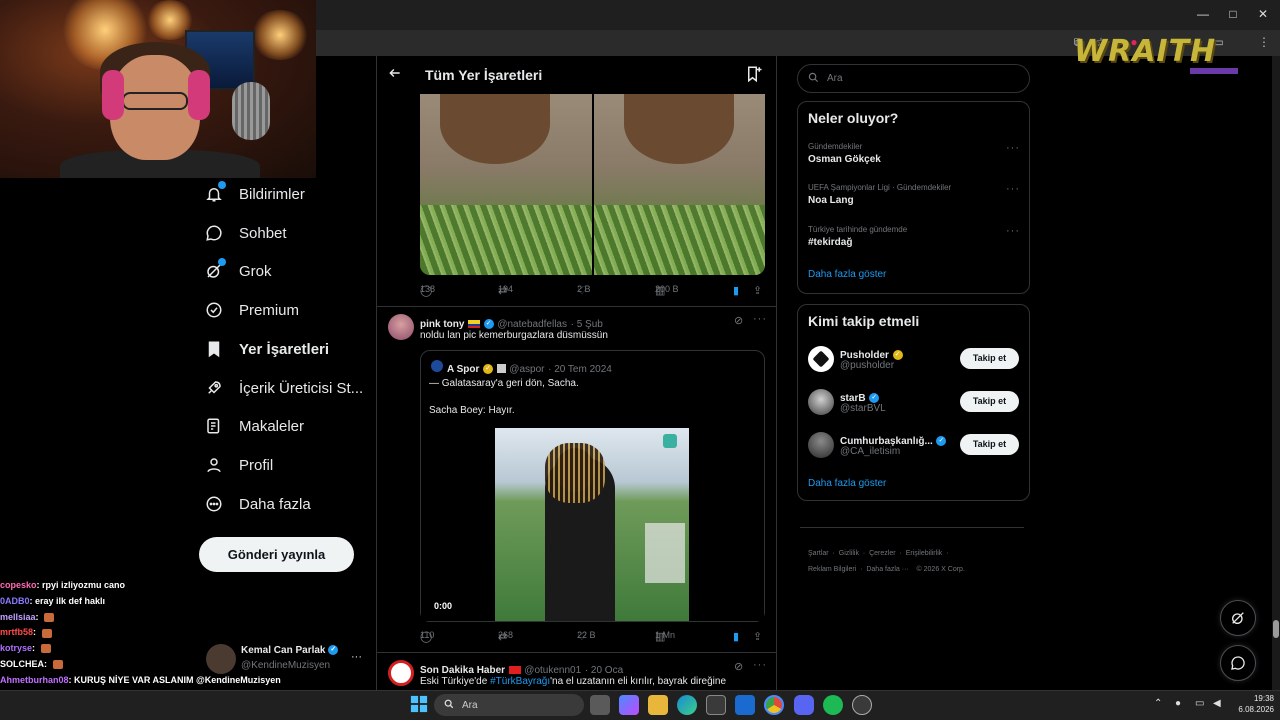 The image size is (1280, 720). What do you see at coordinates (874, 397) in the screenshot?
I see `verified-icon: ✓` at bounding box center [874, 397].